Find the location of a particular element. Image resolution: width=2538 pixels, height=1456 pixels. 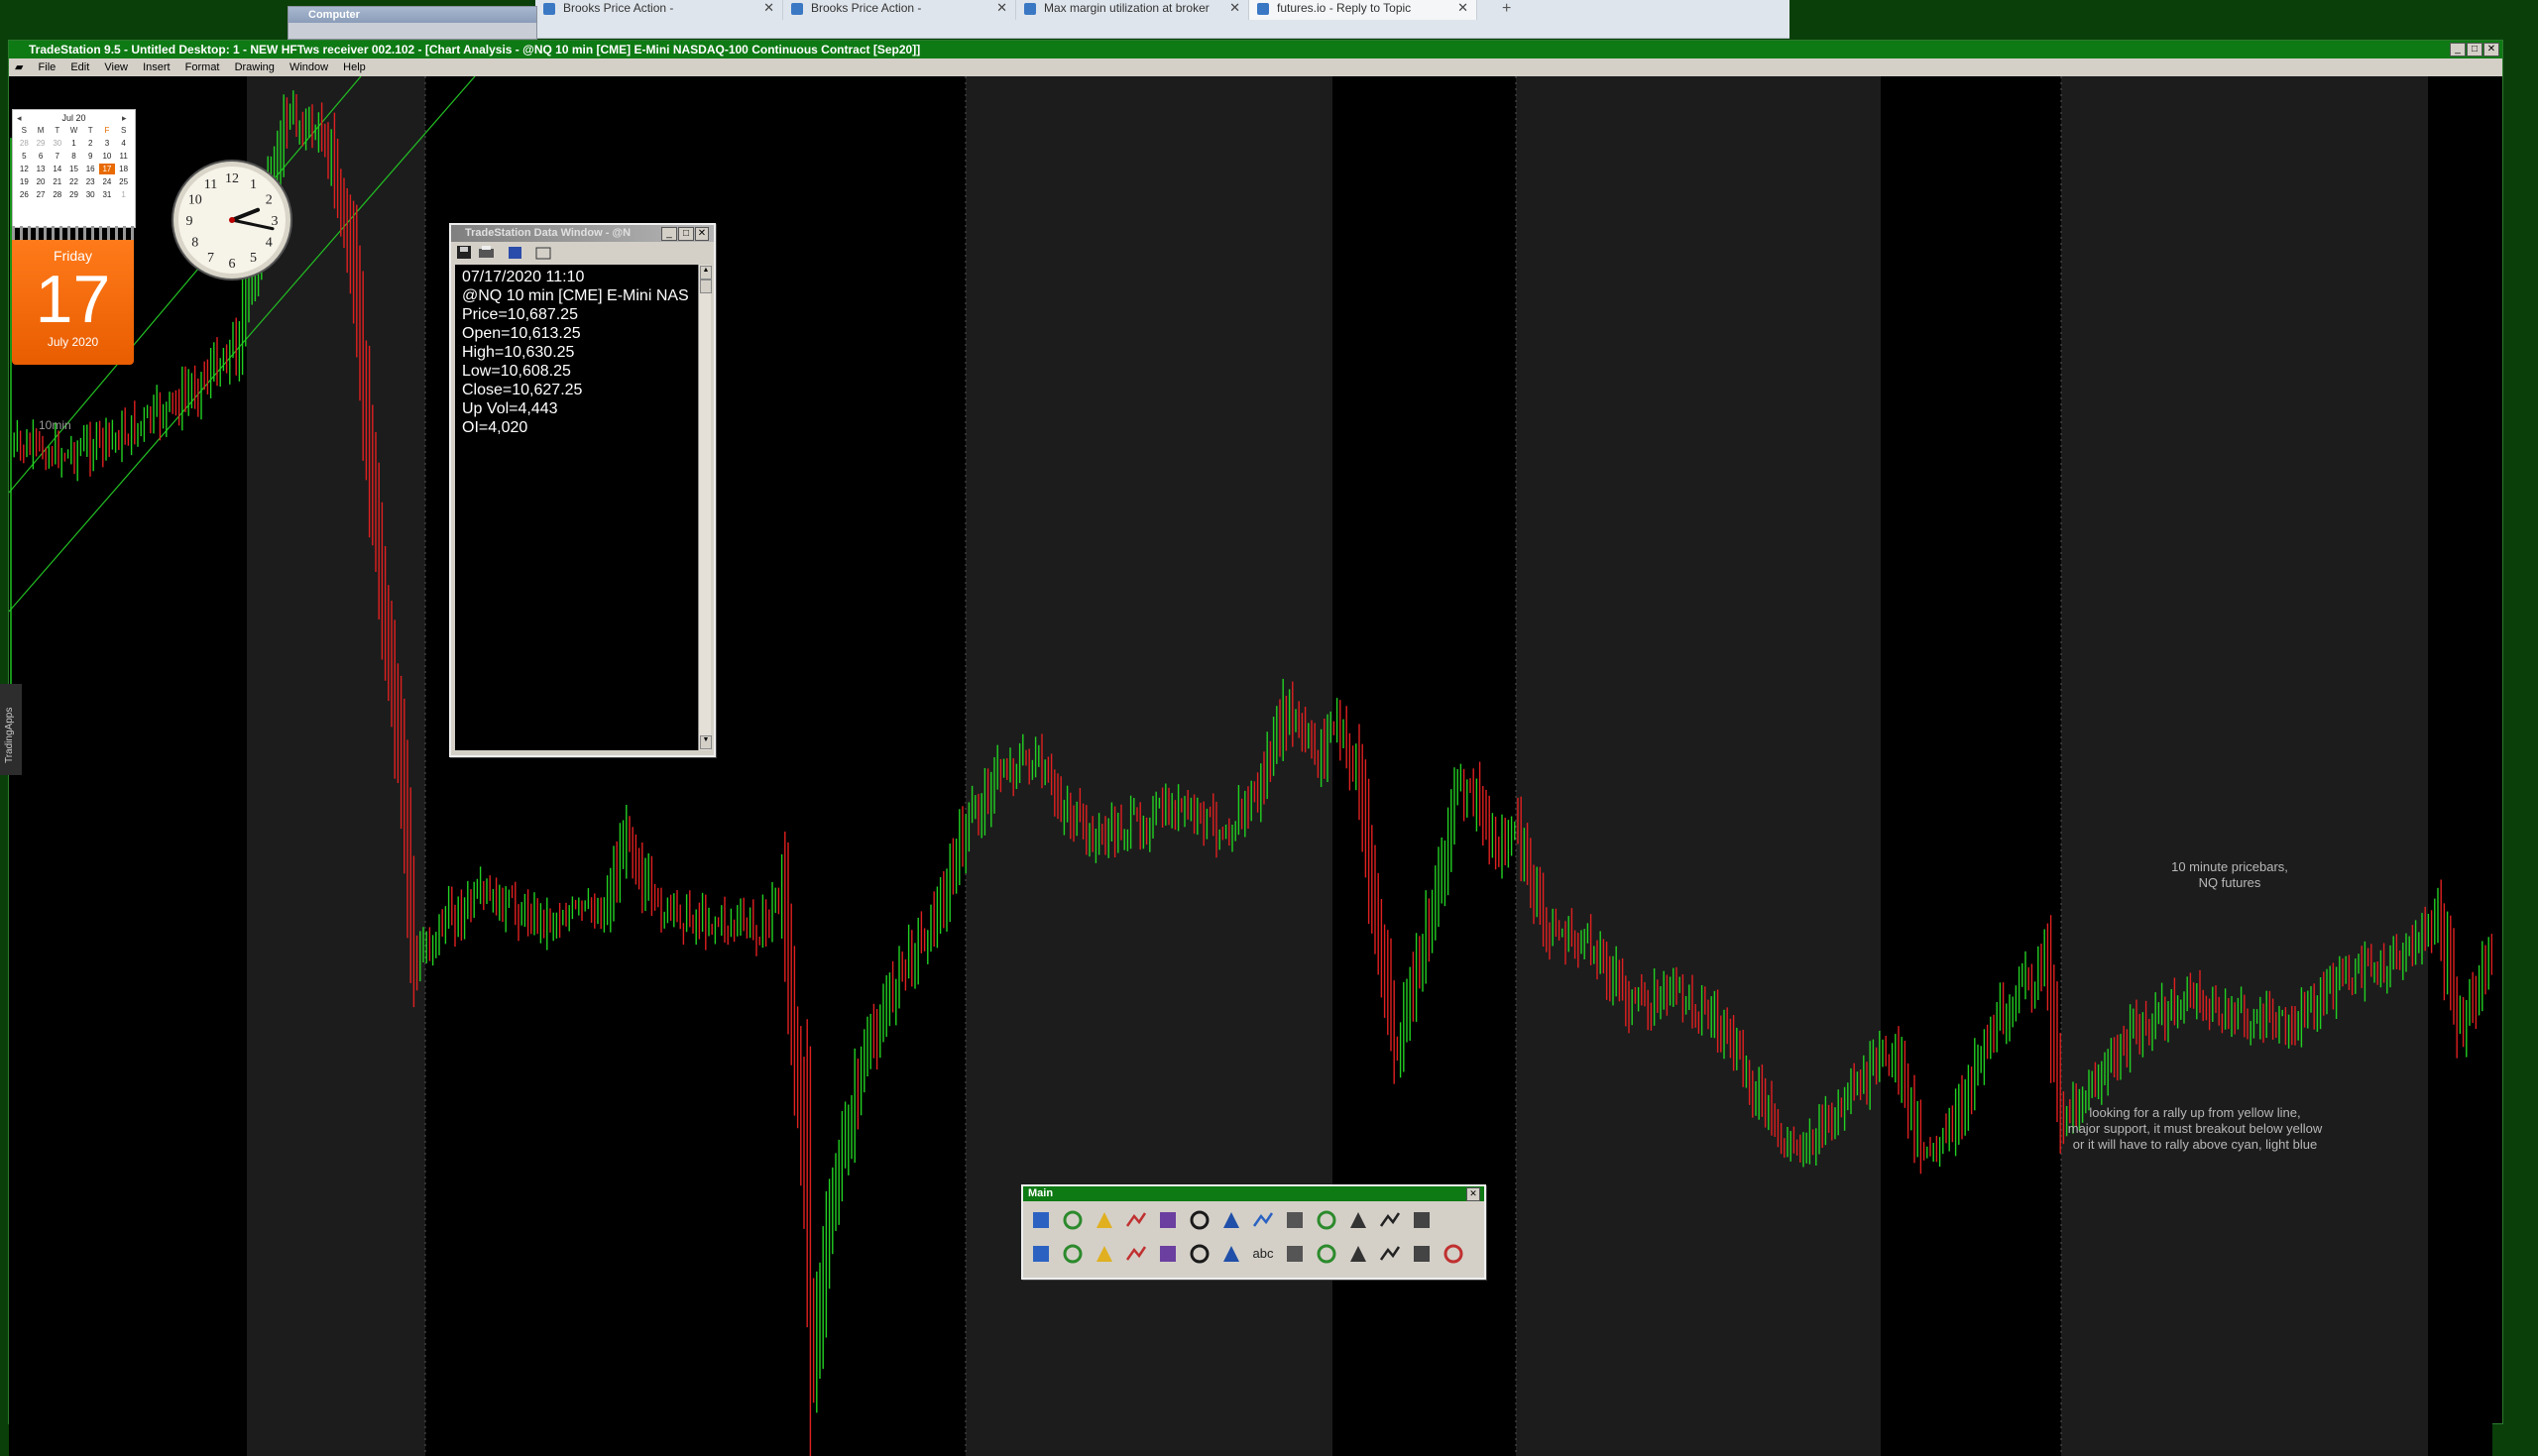

list-icon is located at coordinates (1199, 1254).